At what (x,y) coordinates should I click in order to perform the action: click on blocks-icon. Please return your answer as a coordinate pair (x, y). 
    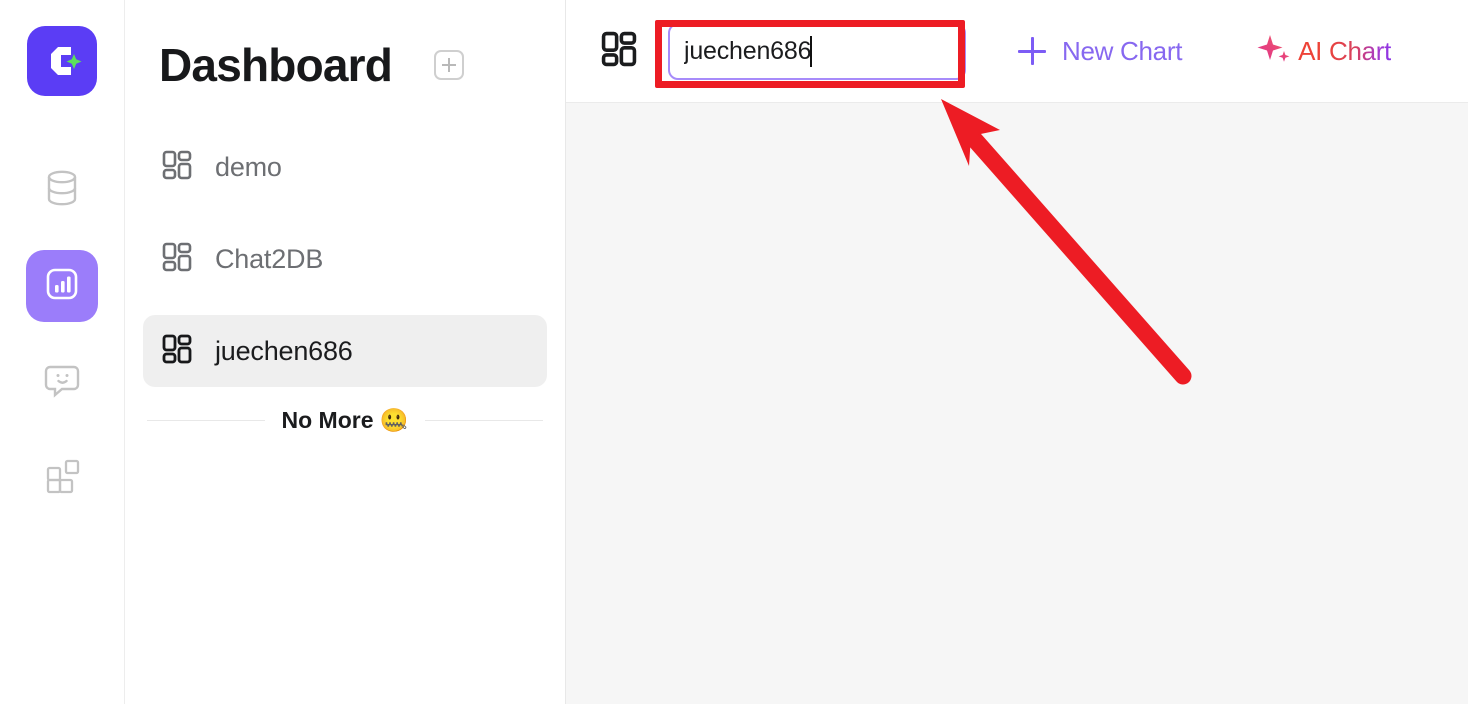
    Looking at the image, I should click on (62, 478).